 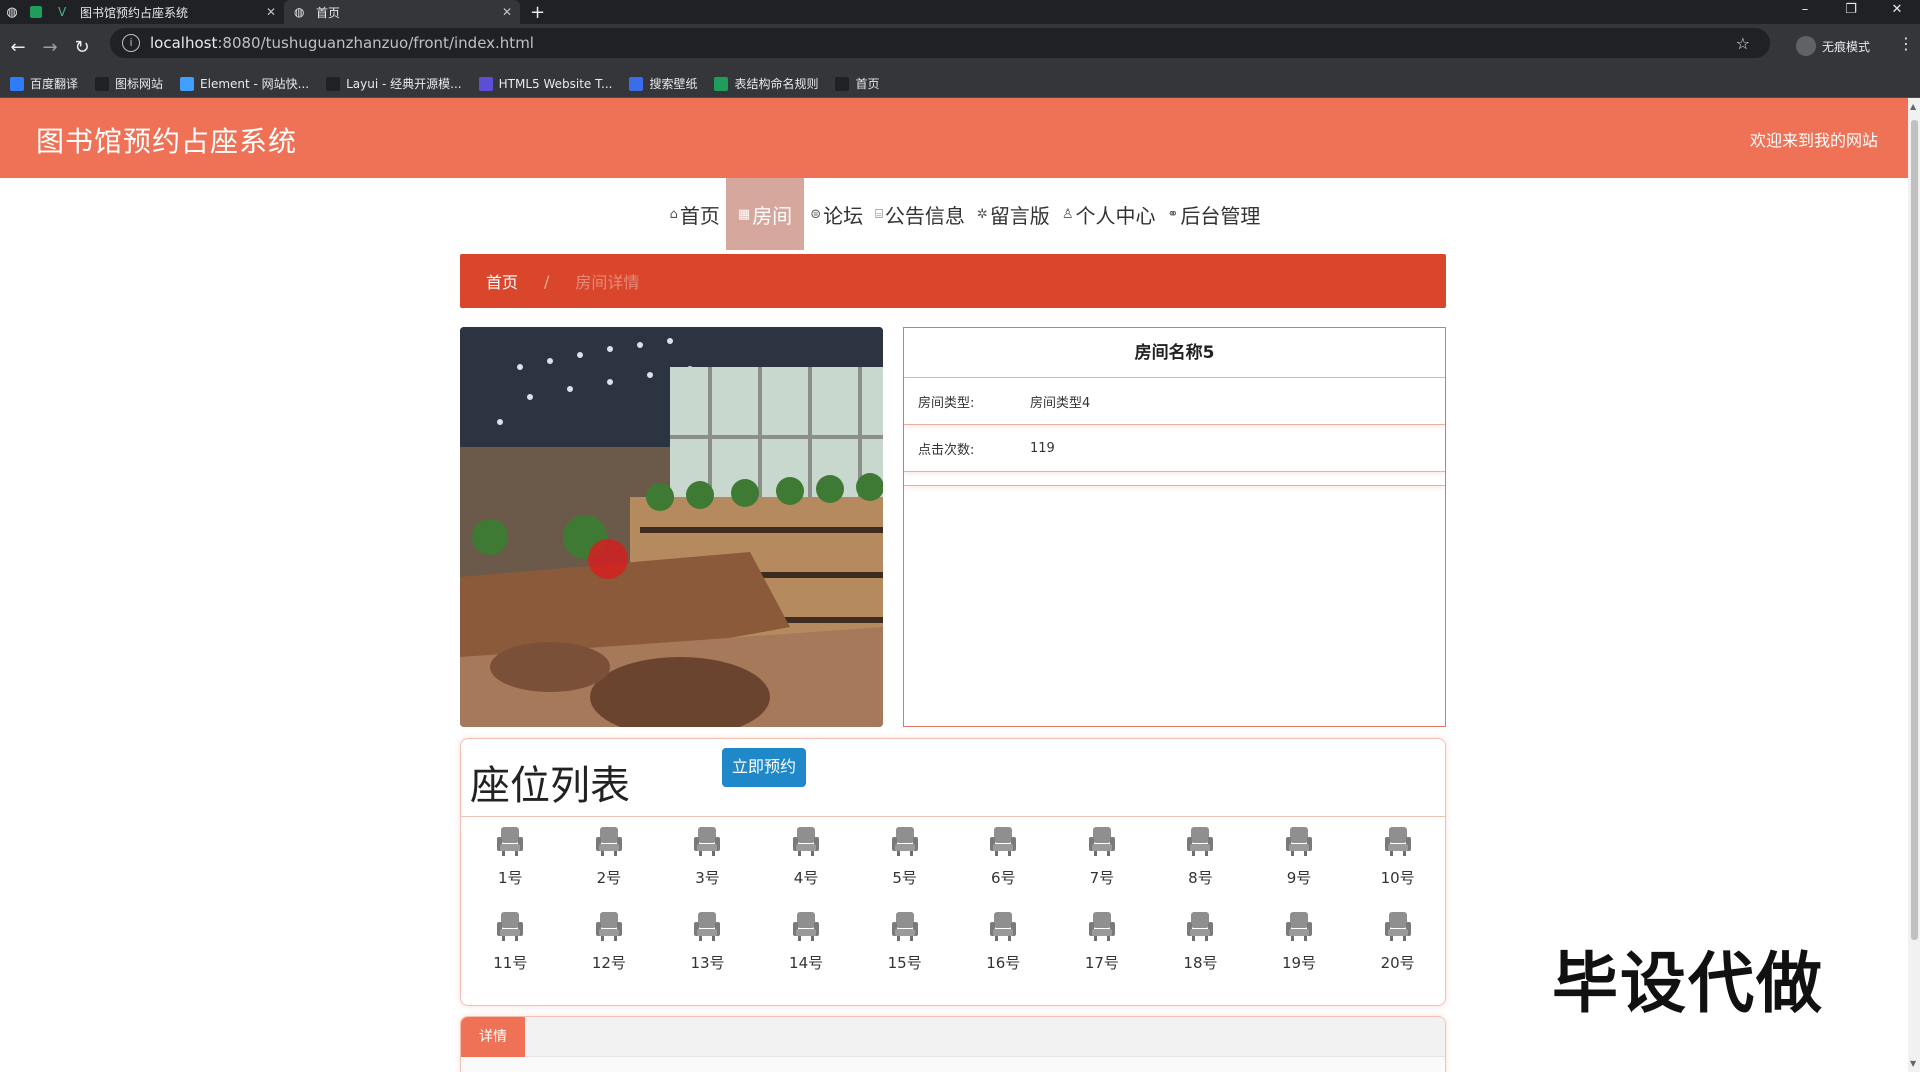 I want to click on nav-item-label: 首页, so click(x=699, y=215).